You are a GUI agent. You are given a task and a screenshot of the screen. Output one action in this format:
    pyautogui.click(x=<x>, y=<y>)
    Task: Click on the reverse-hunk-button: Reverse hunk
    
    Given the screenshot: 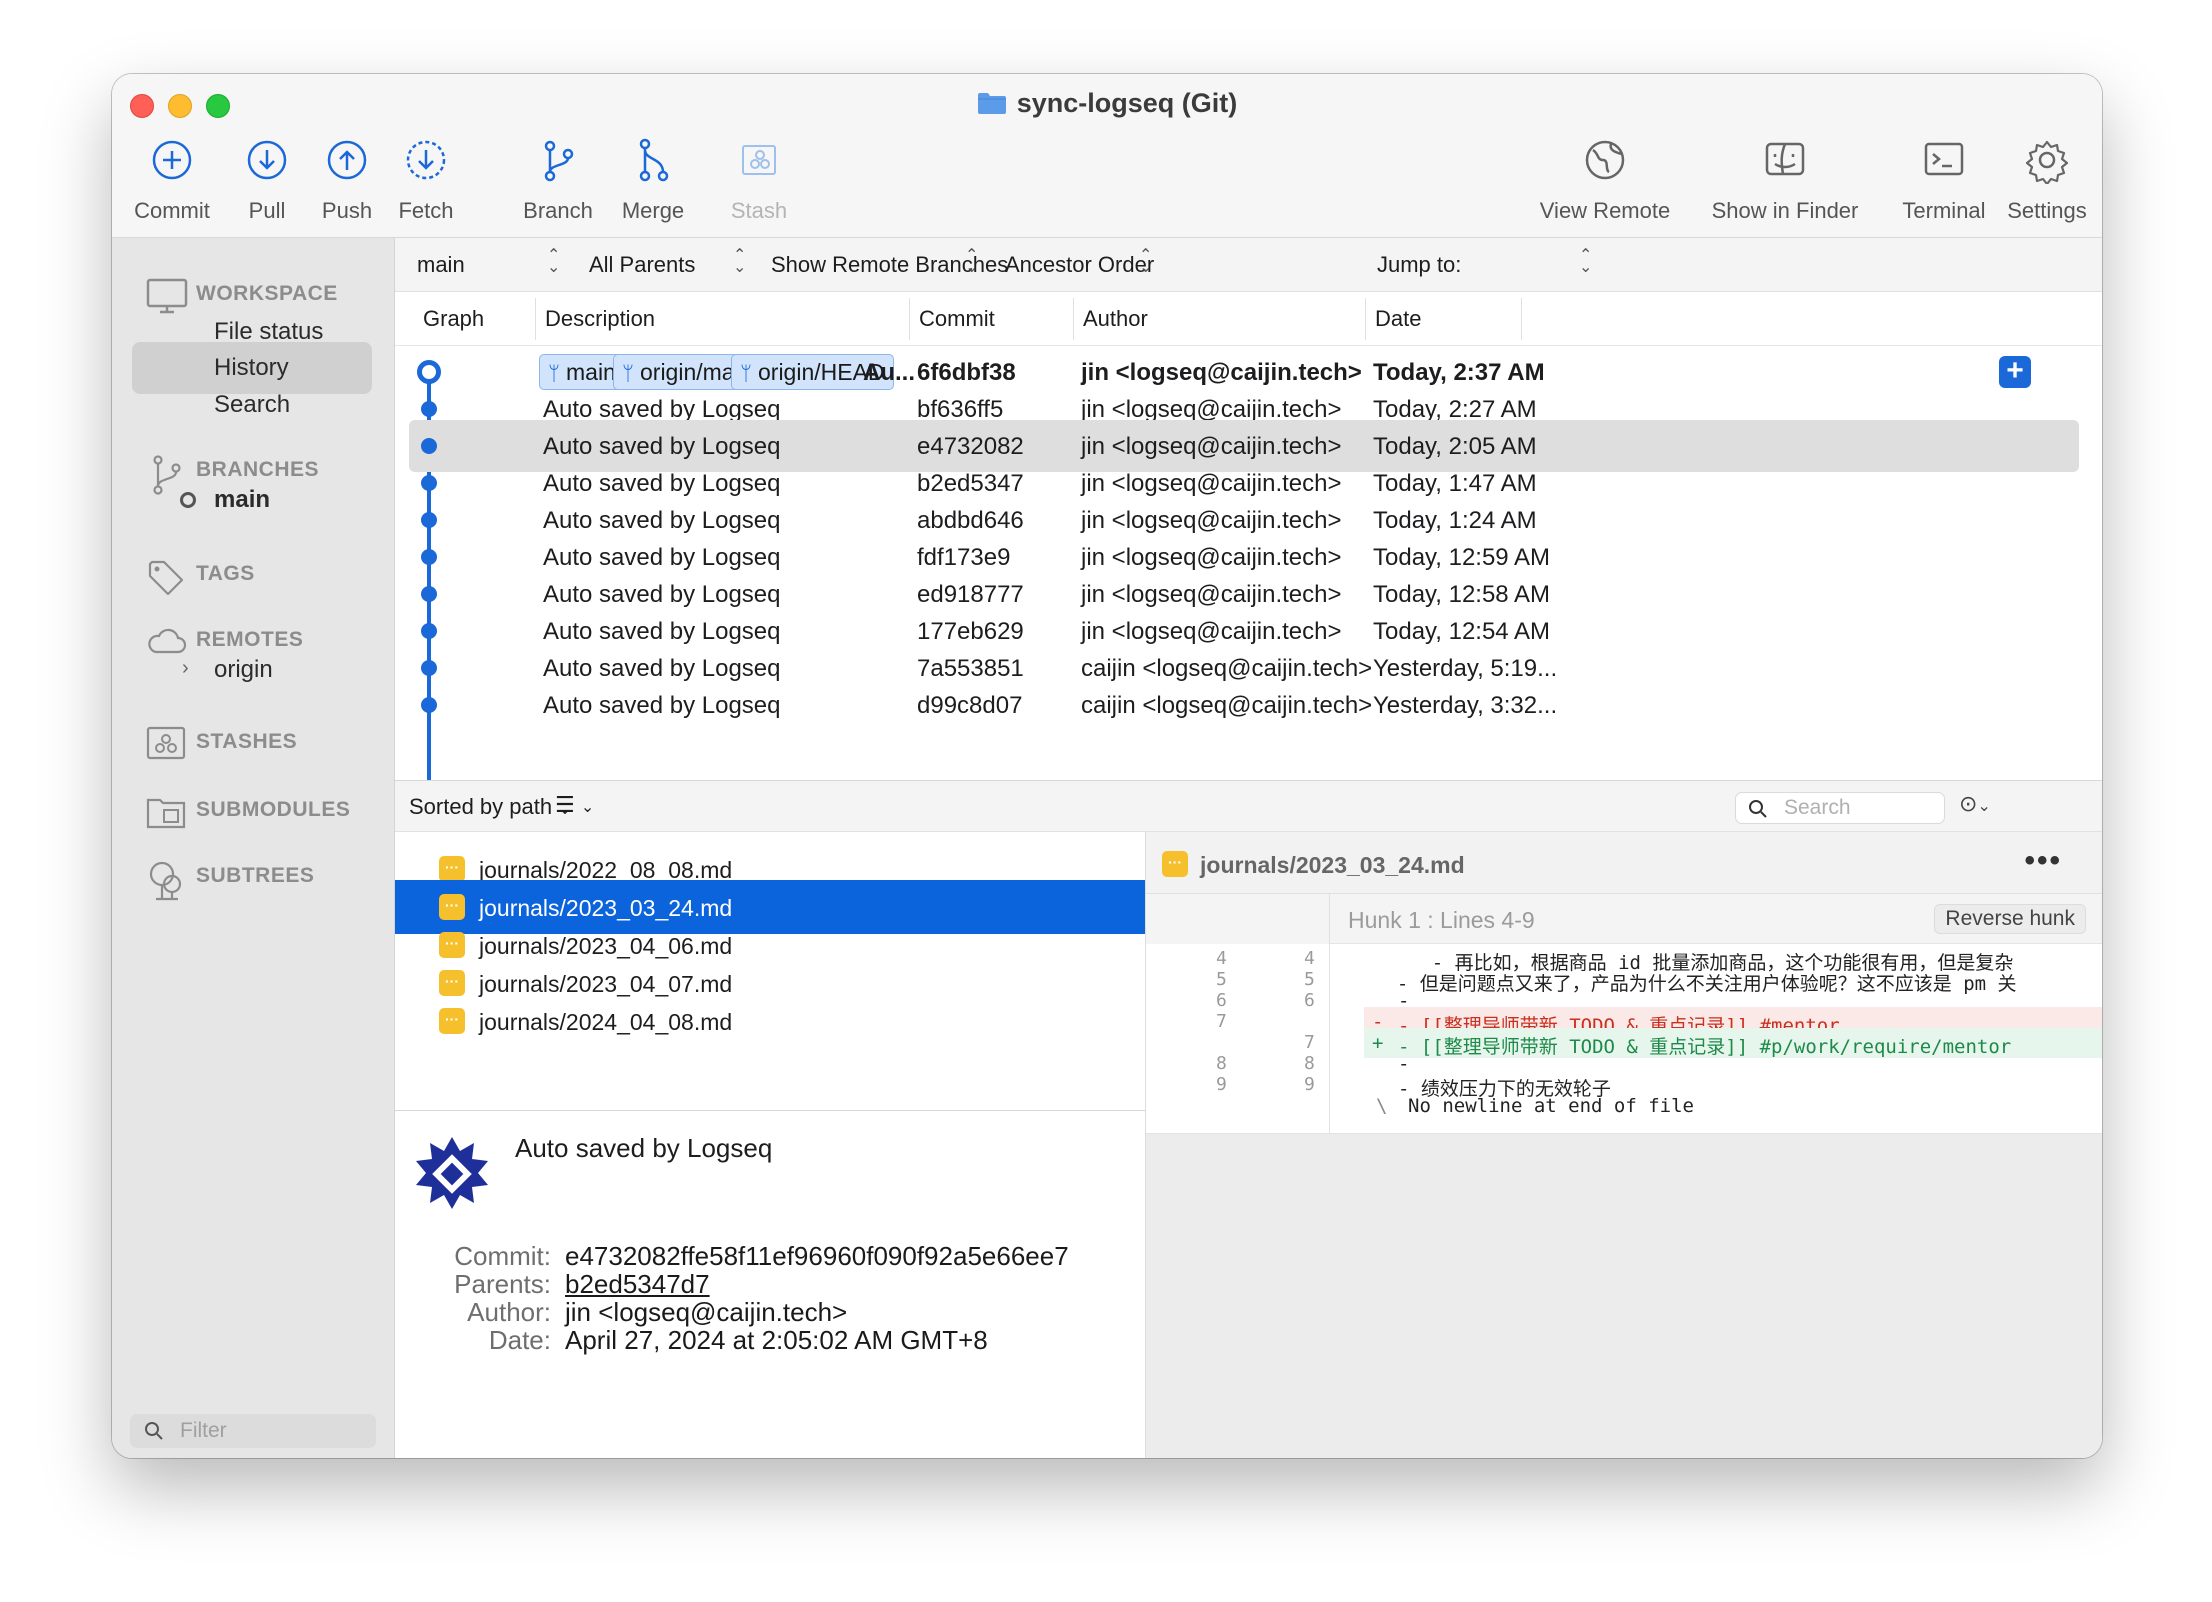 What is the action you would take?
    pyautogui.click(x=2010, y=919)
    